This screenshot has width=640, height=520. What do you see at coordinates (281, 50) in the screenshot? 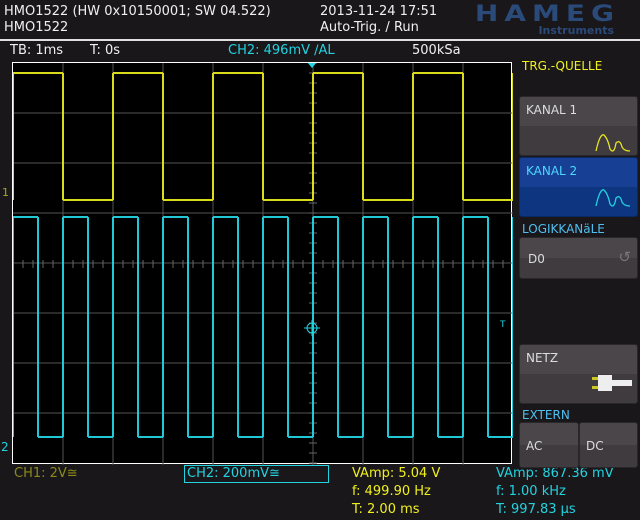
I see `trigger-level: CH2: 496mV ∕AL` at bounding box center [281, 50].